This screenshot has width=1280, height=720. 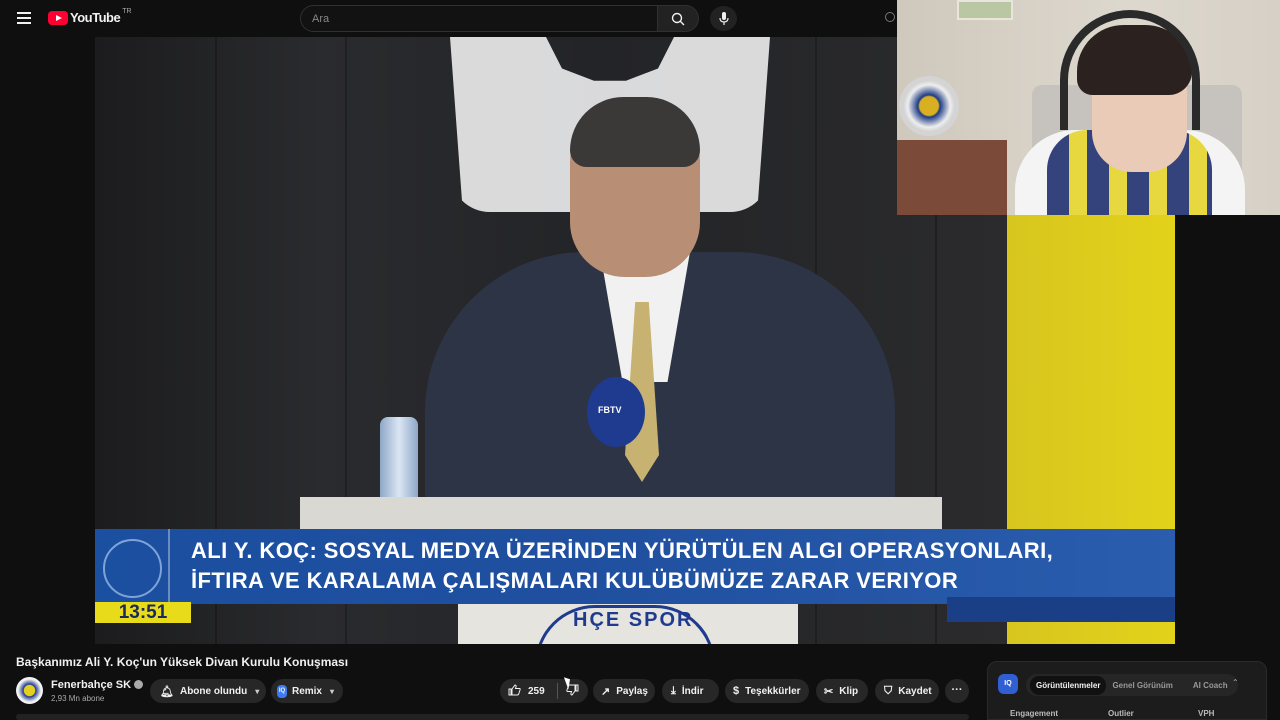 I want to click on download-icon: ⤓, so click(x=673, y=690).